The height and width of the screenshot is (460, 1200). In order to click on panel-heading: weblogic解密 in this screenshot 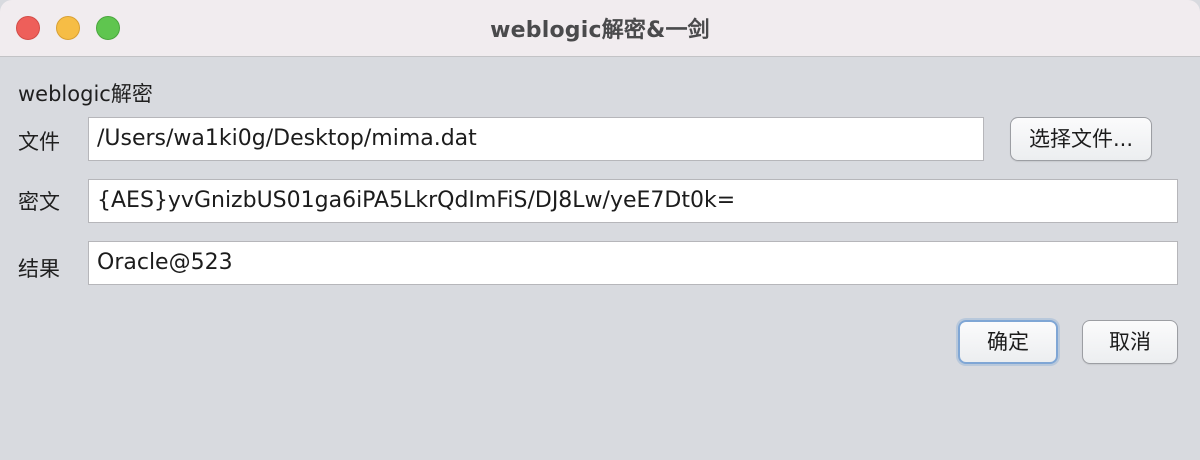, I will do `click(85, 94)`.